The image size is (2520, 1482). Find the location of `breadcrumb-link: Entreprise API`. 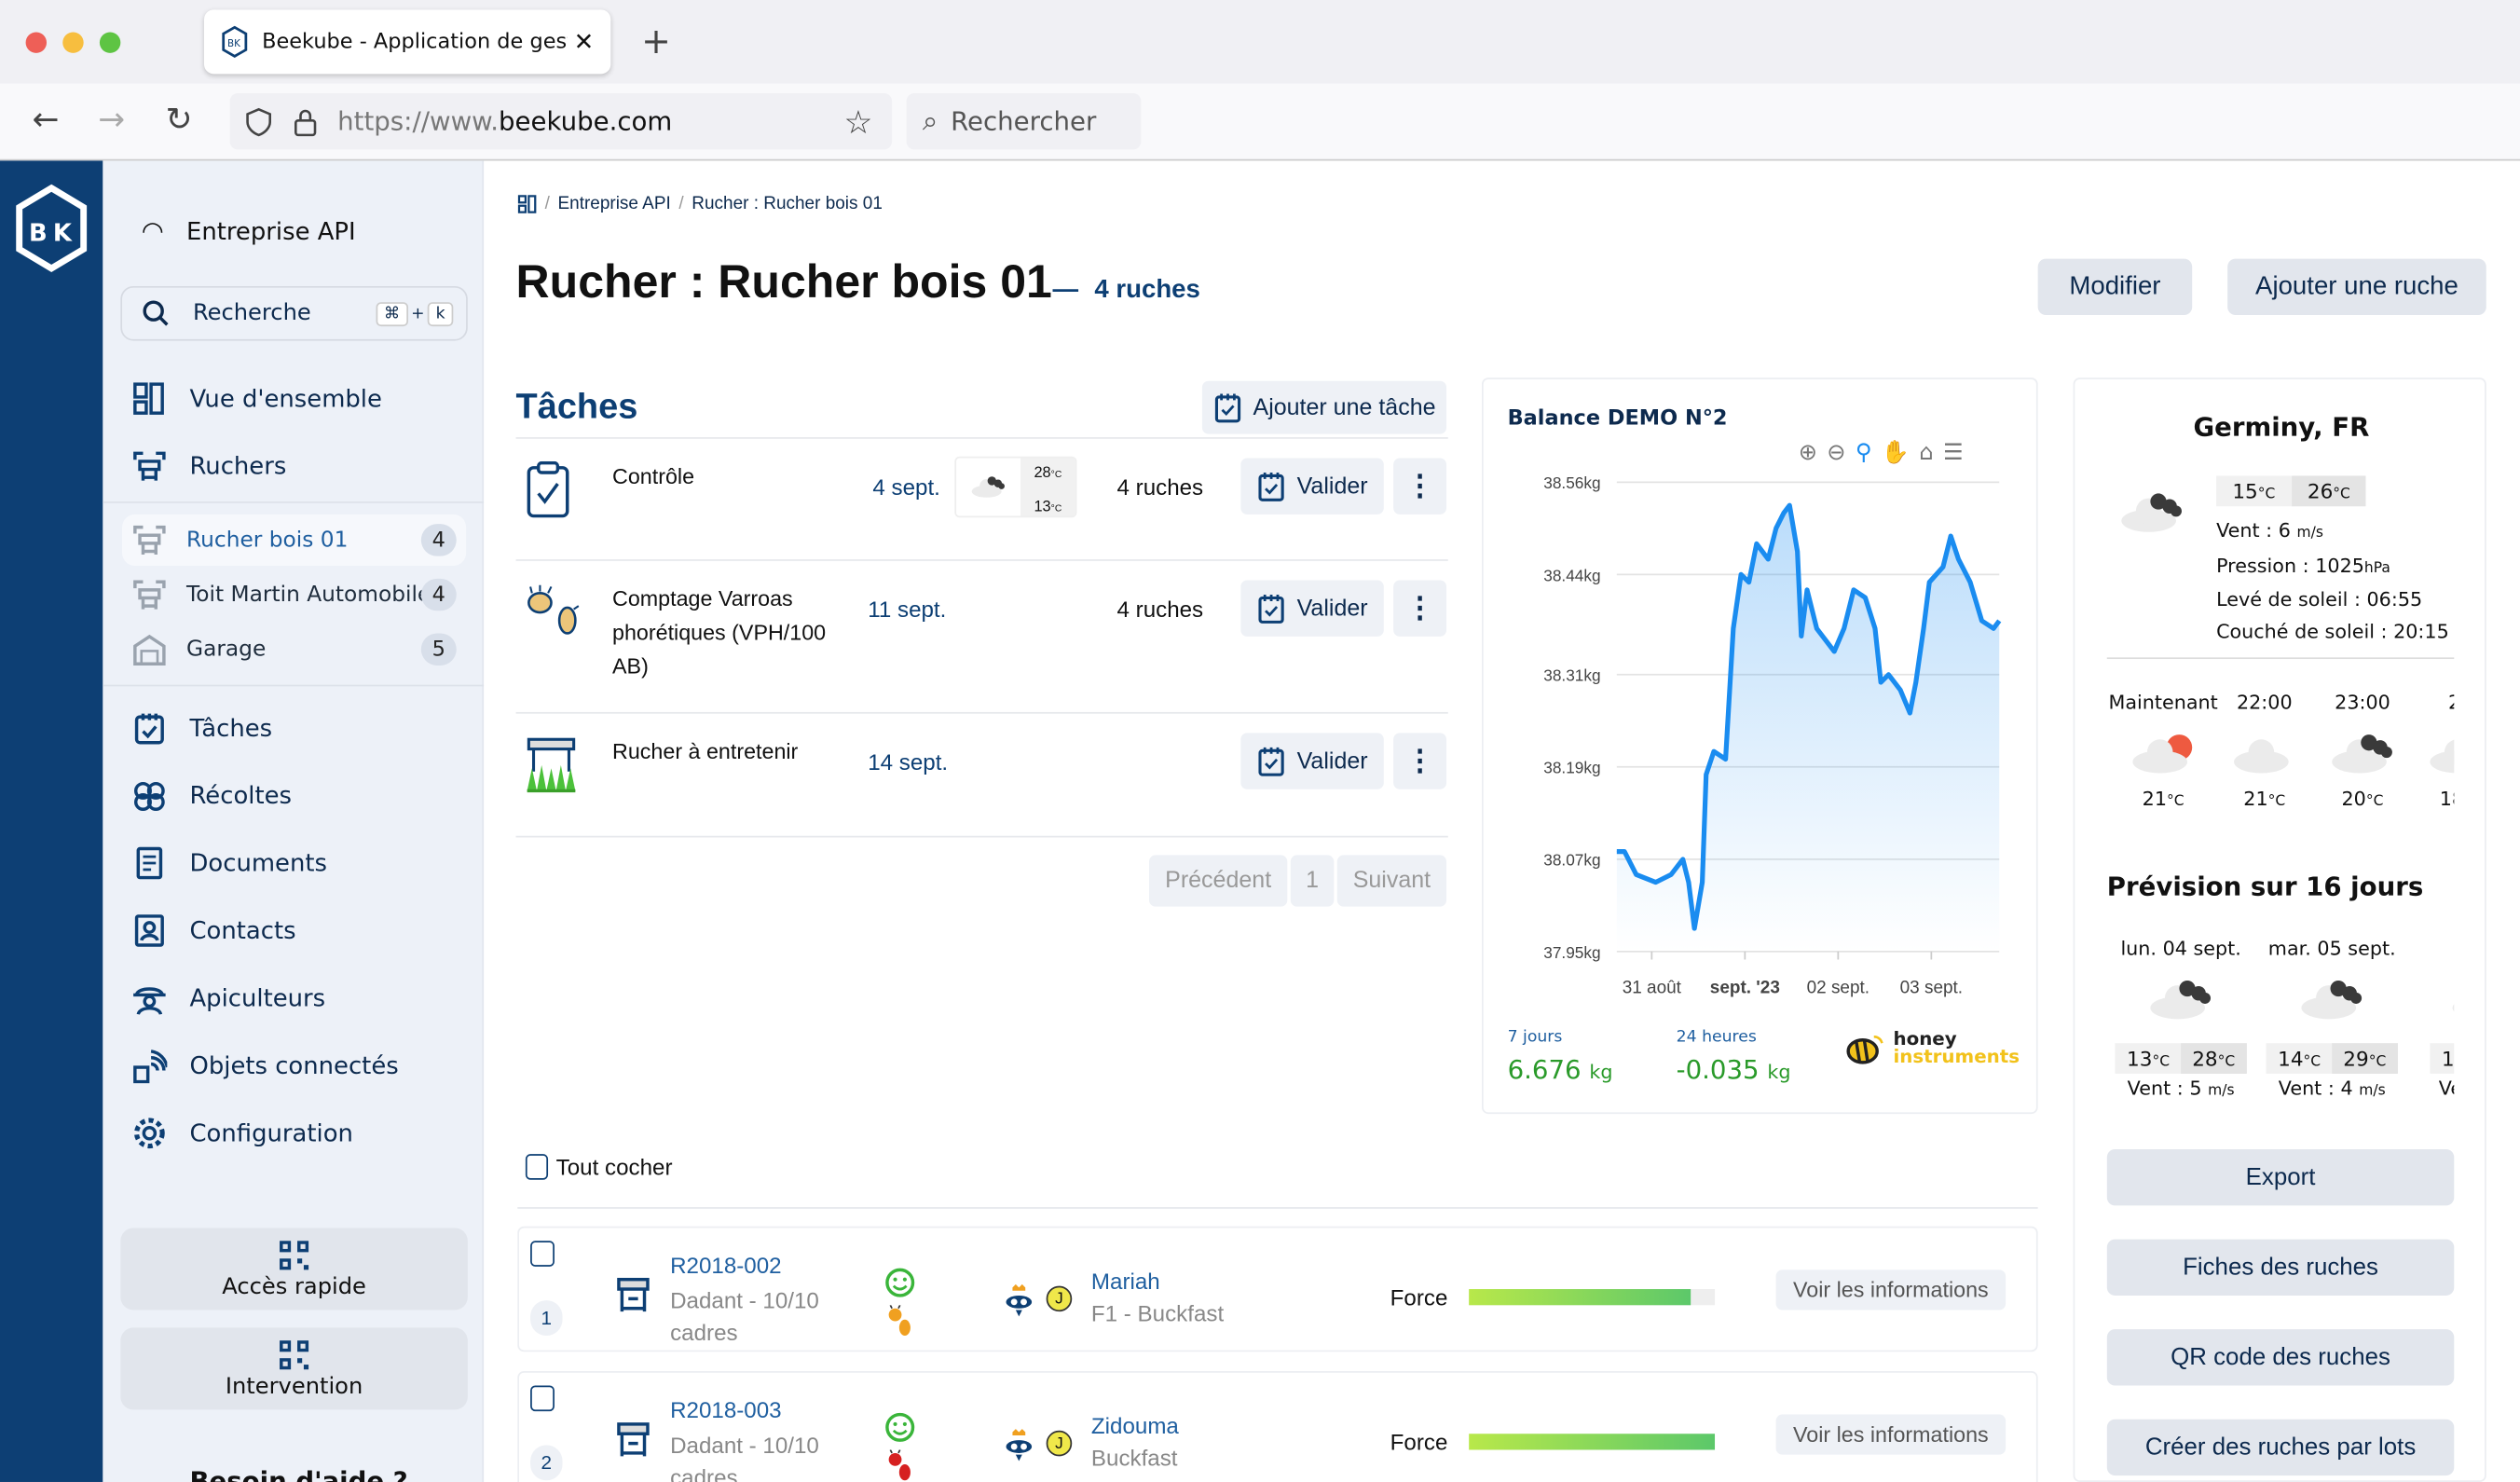

breadcrumb-link: Entreprise API is located at coordinates (614, 204).